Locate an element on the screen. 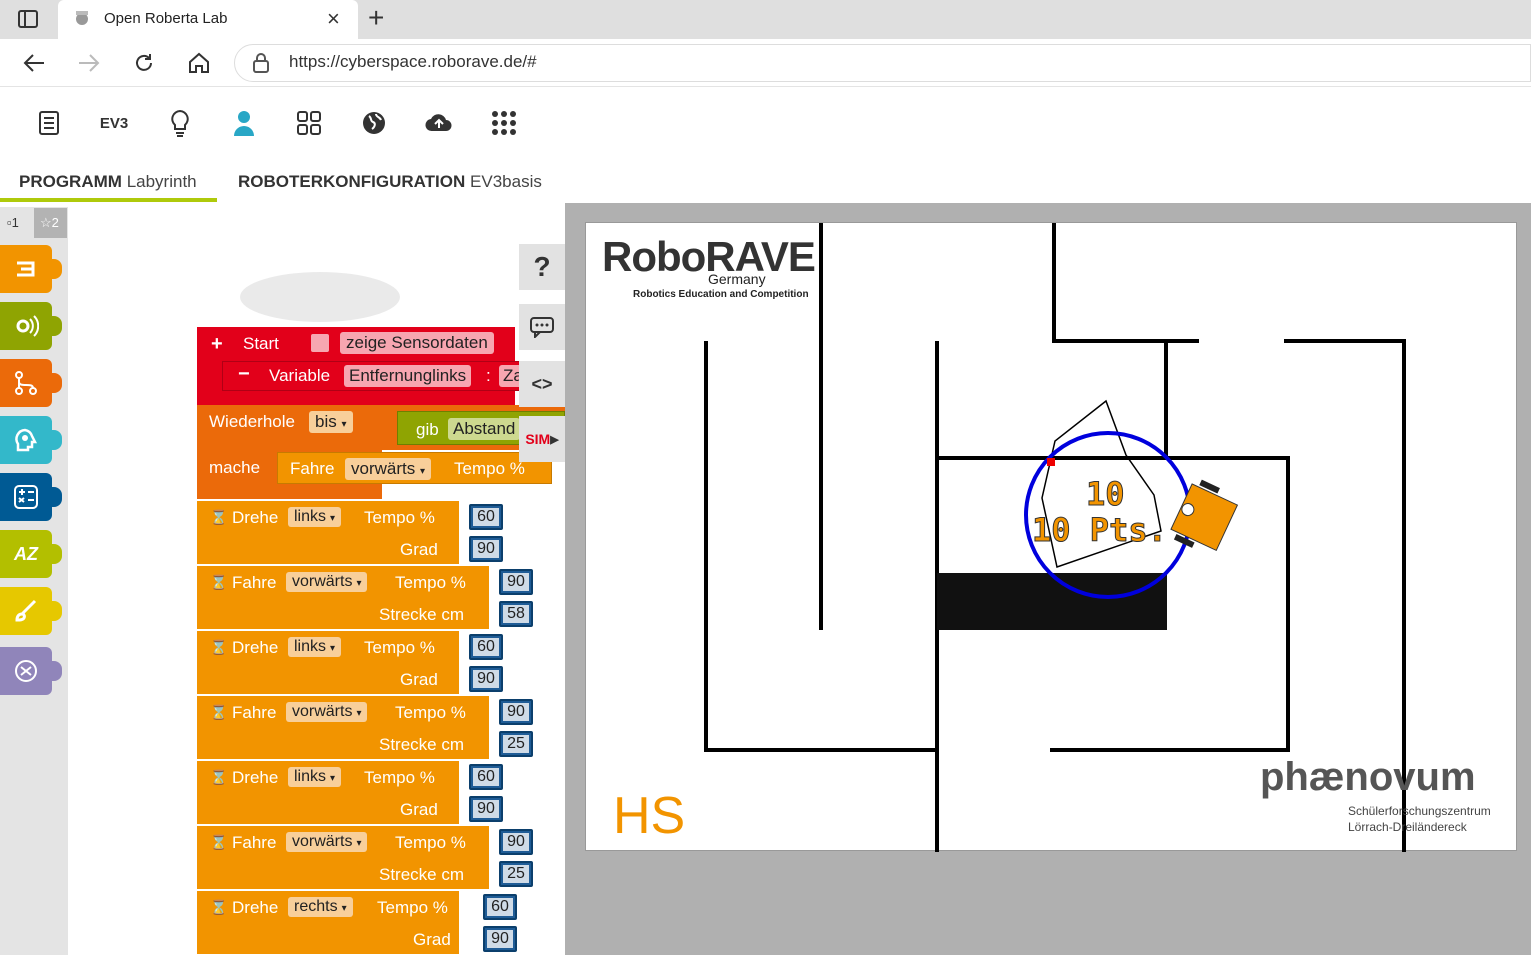 The height and width of the screenshot is (955, 1531). url-text: https://cyberspace.roborave.de/# is located at coordinates (413, 62).